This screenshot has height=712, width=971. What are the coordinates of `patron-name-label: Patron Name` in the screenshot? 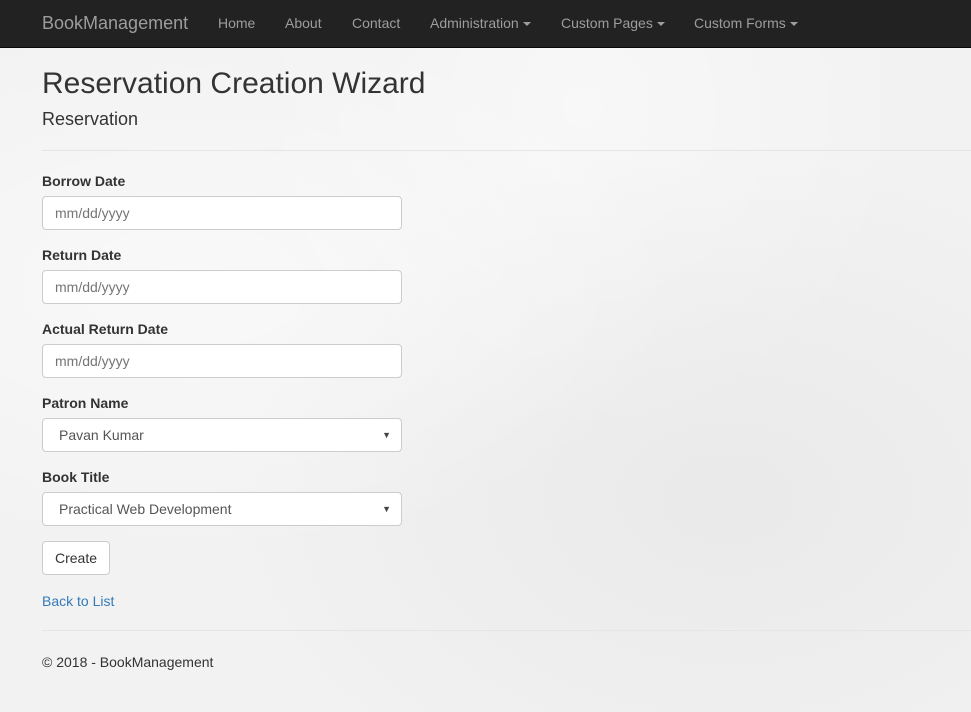 It's located at (85, 403).